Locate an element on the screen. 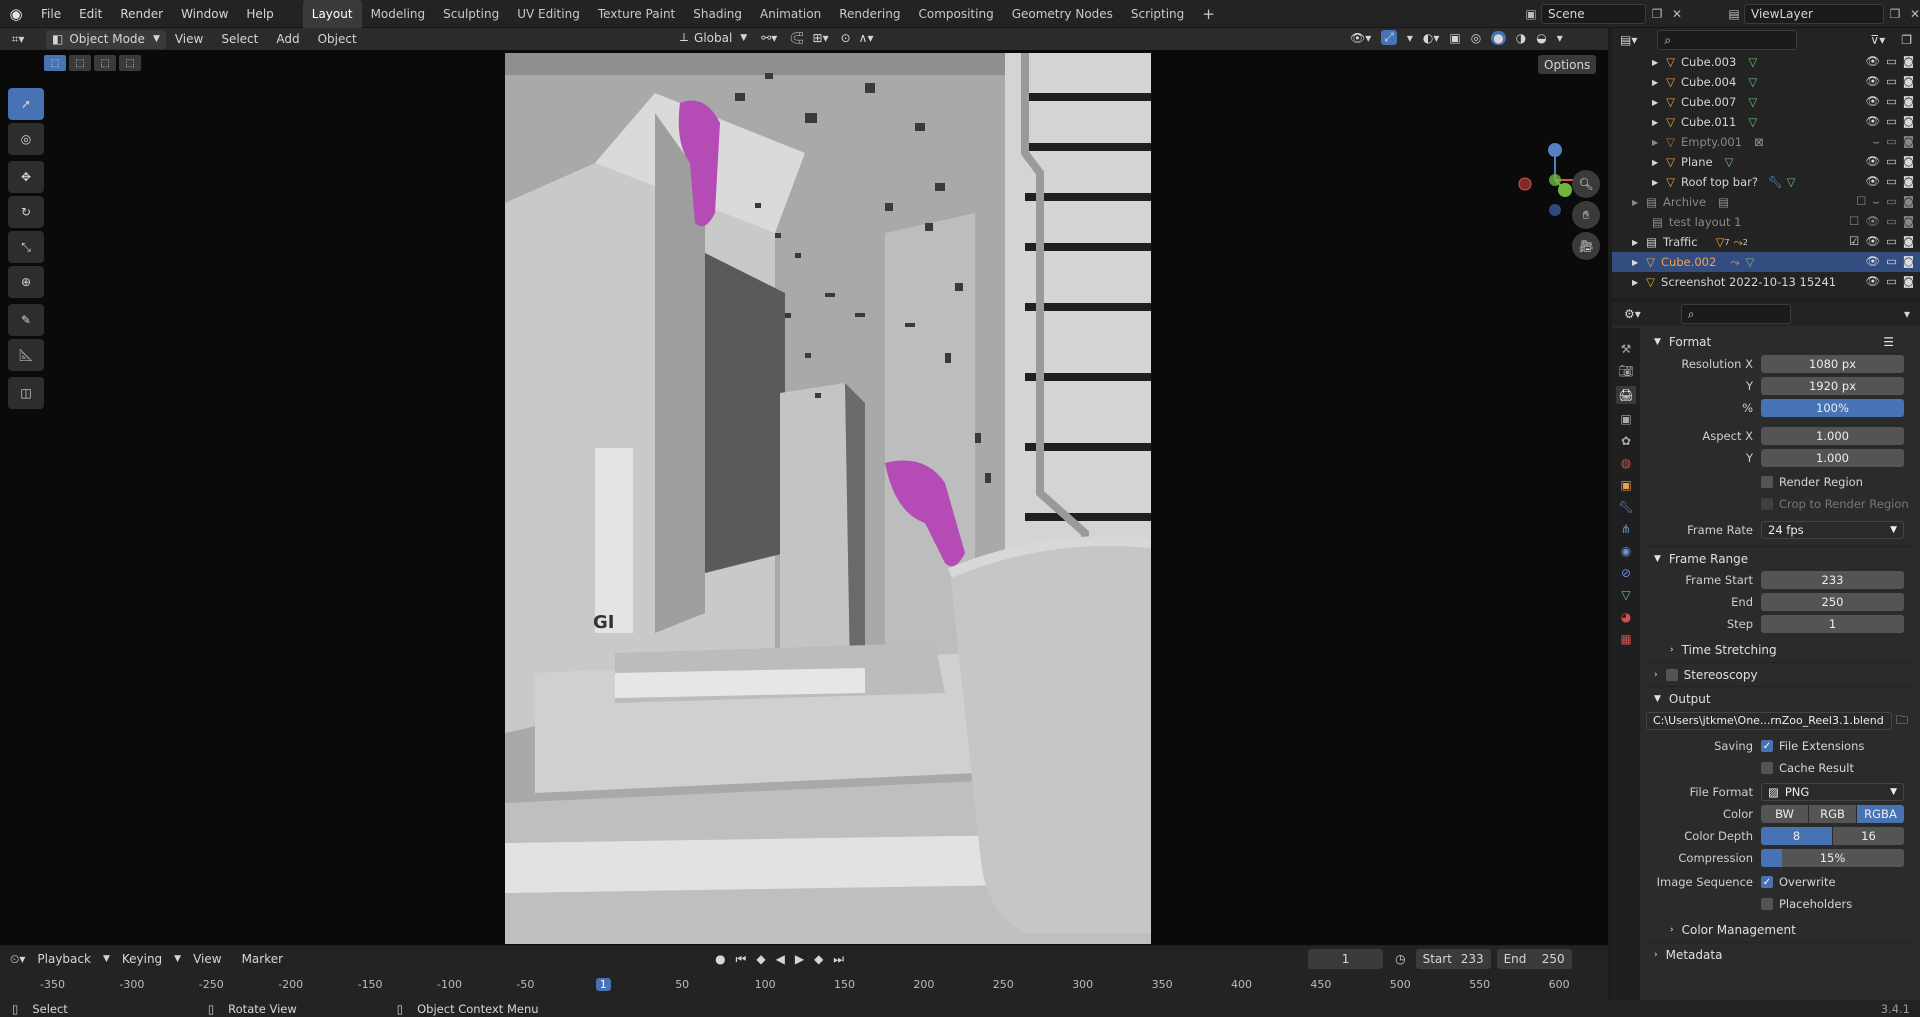  outliner-item-roof-top-bar: ▶ ▽ Roof top bar? 🔧︎ ▽ 👁︎ ▭ ◙ is located at coordinates (1766, 182).